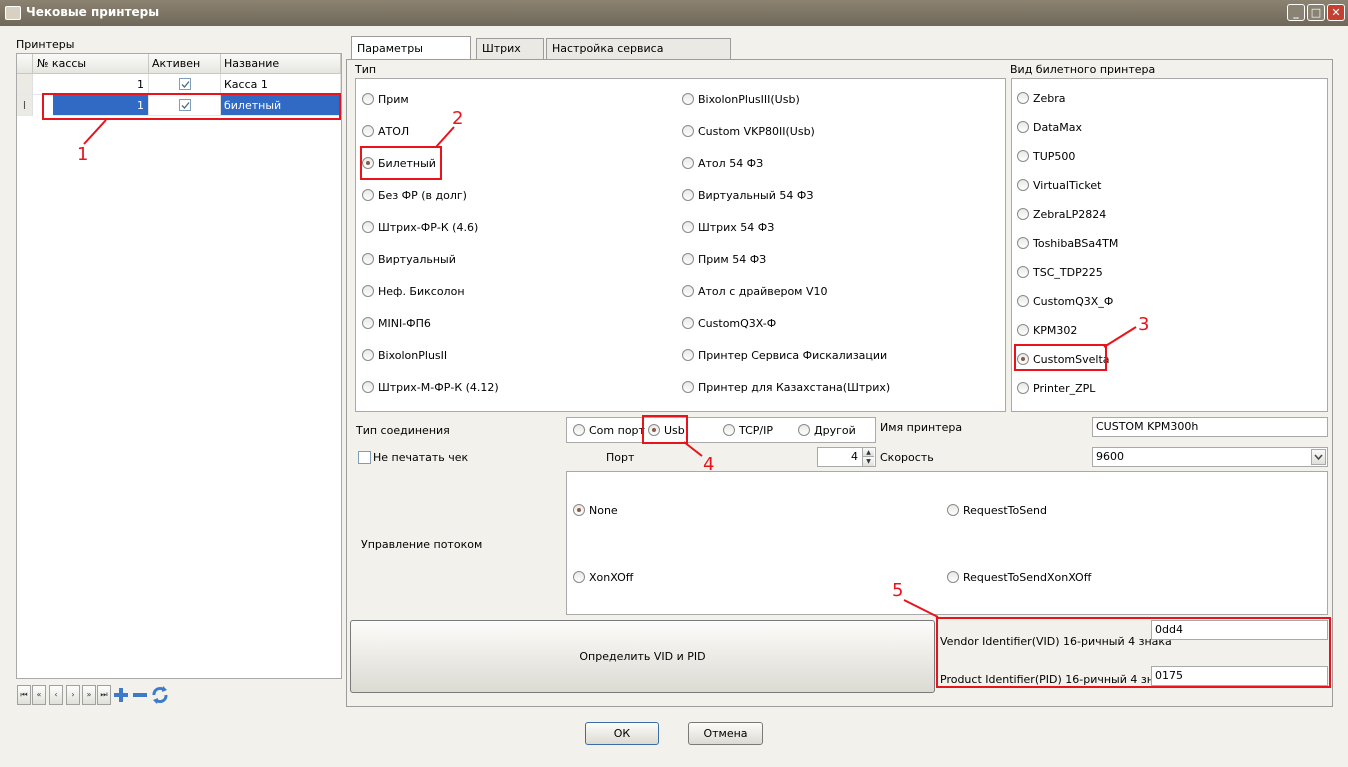  I want to click on type-option-label: MINI-ФП6, so click(404, 323).